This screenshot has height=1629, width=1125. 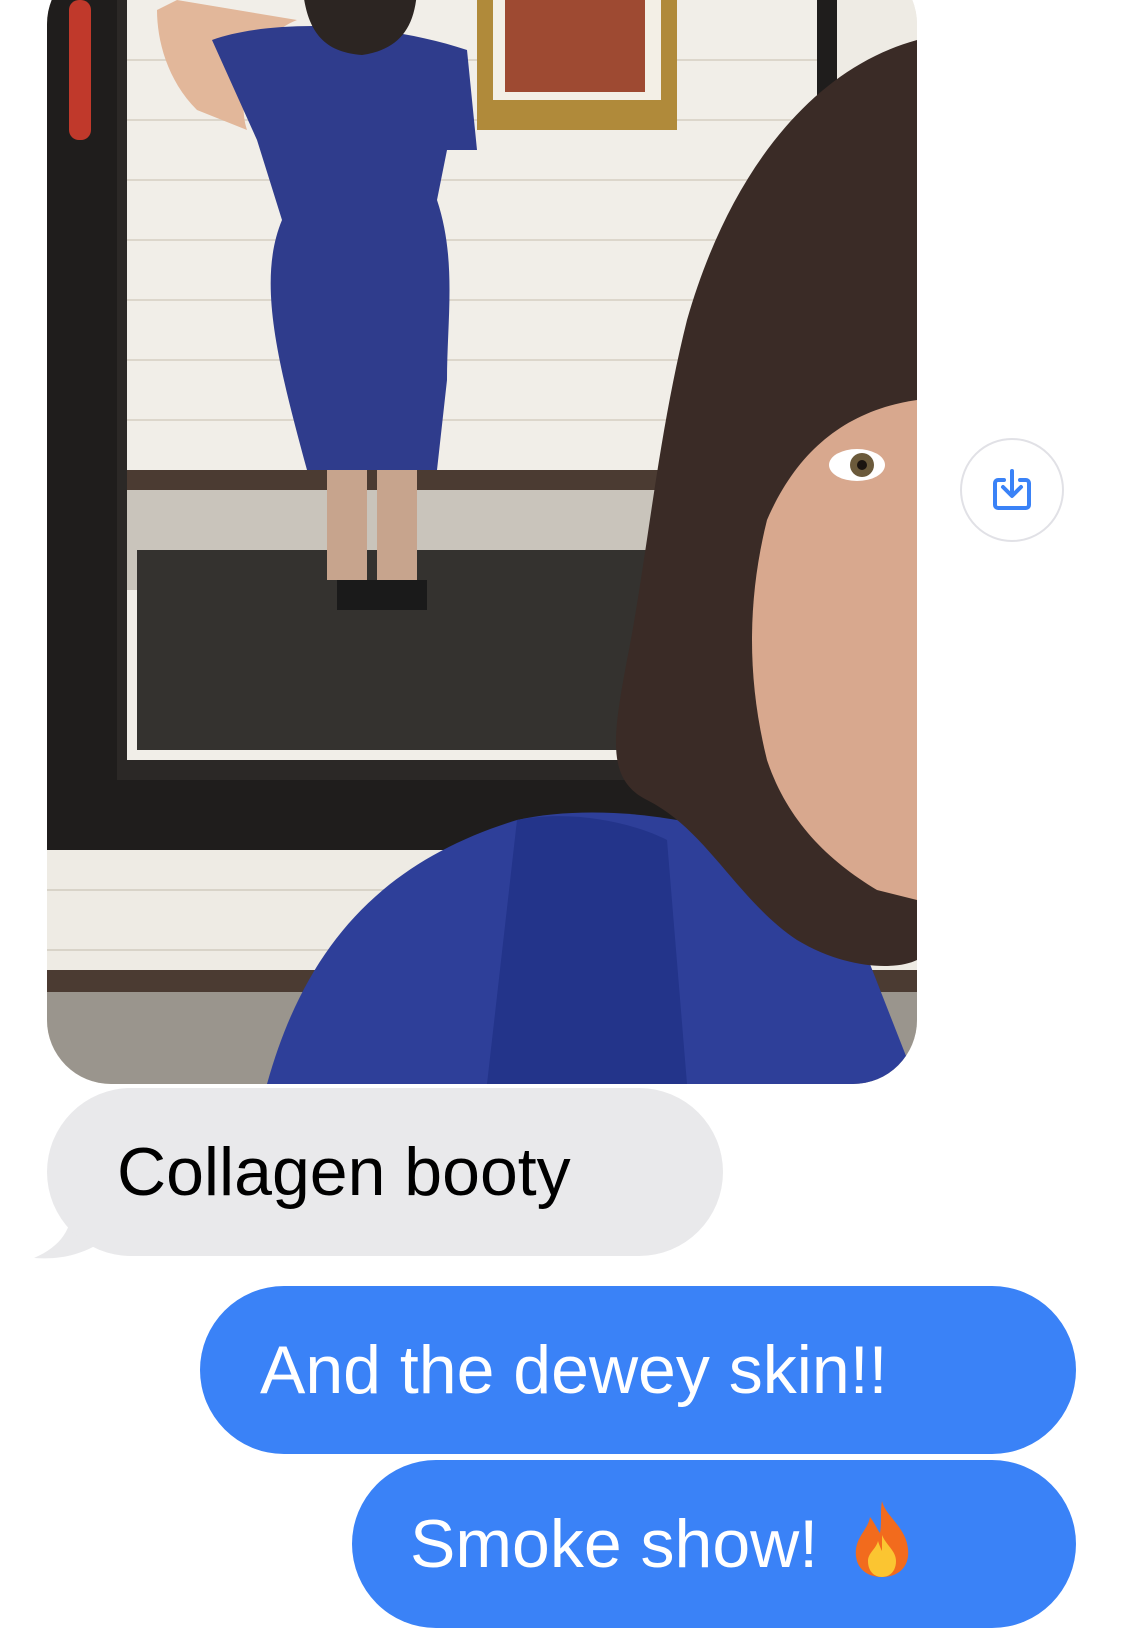 What do you see at coordinates (574, 1370) in the screenshot?
I see `message-text: And the dewey skin!!` at bounding box center [574, 1370].